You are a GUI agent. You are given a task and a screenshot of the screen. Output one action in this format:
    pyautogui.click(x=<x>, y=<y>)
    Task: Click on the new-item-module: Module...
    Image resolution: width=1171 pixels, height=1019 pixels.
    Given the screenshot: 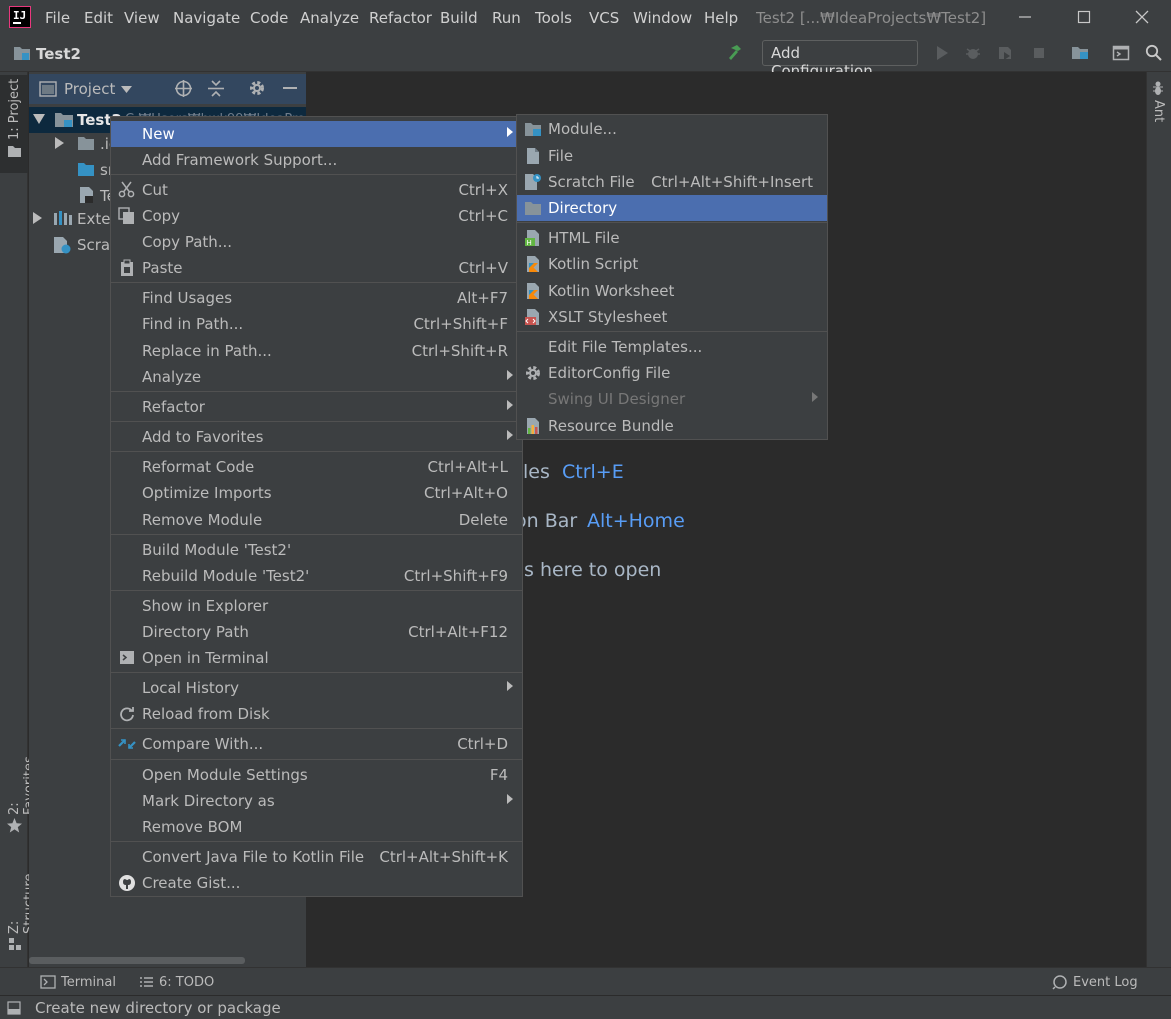 What is the action you would take?
    pyautogui.click(x=672, y=129)
    